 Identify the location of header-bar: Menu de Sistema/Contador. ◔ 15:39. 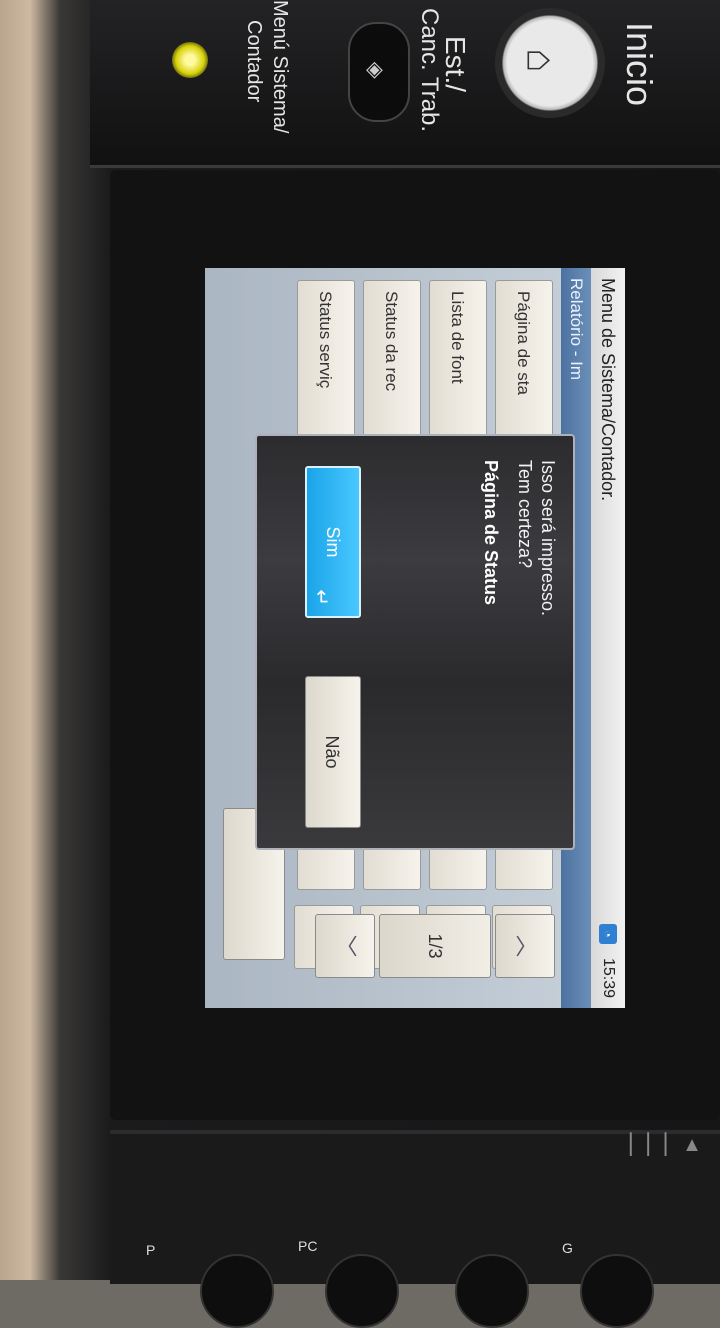
(607, 638).